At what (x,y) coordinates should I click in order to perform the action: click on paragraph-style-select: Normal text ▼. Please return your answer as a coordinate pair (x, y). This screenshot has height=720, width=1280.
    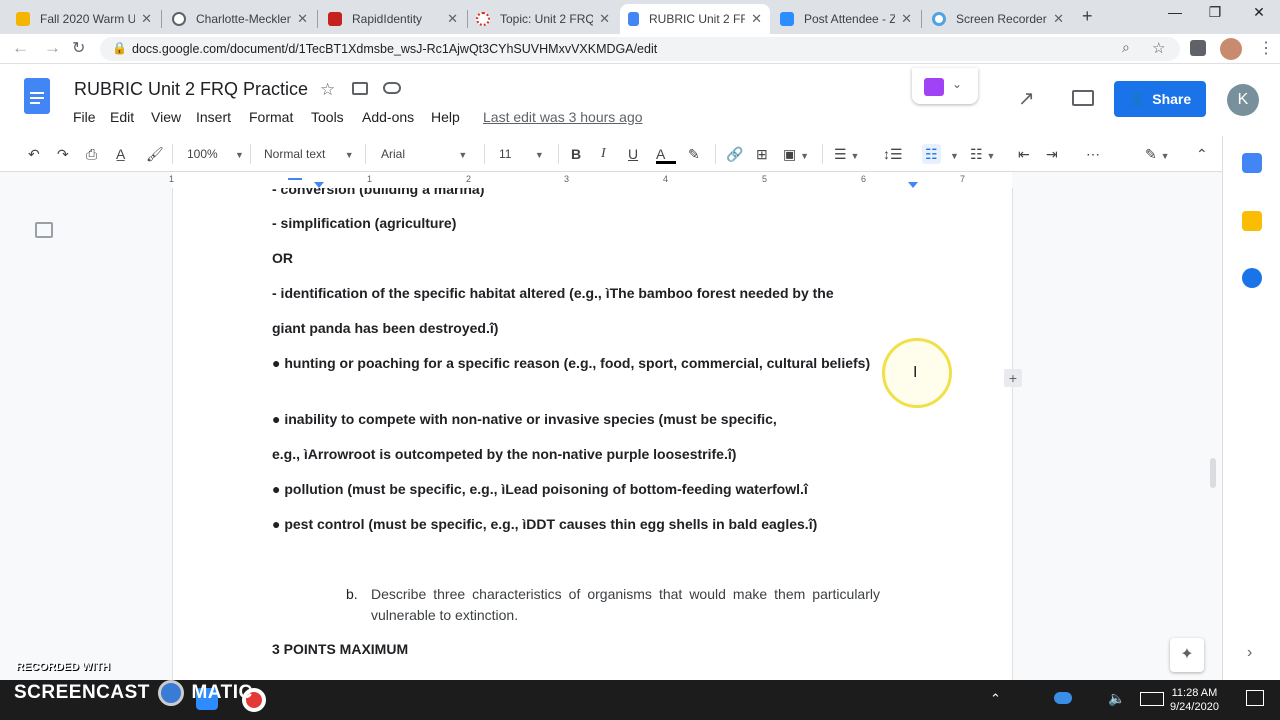
    Looking at the image, I should click on (309, 154).